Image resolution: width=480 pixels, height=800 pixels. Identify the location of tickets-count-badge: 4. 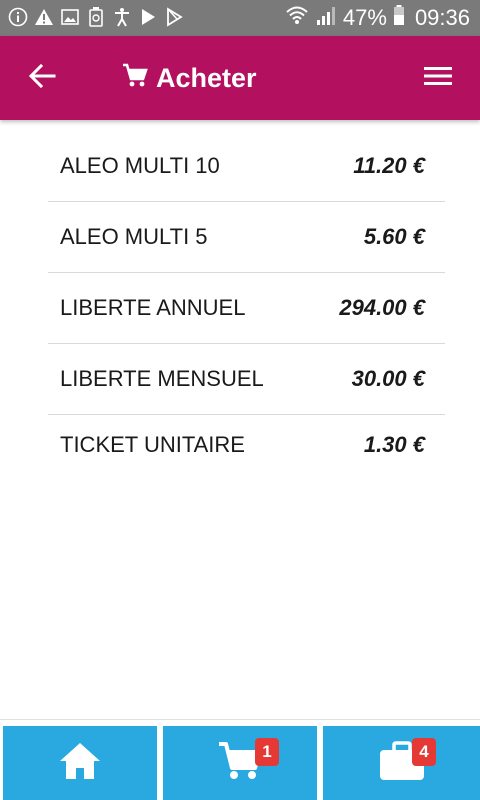
(424, 752).